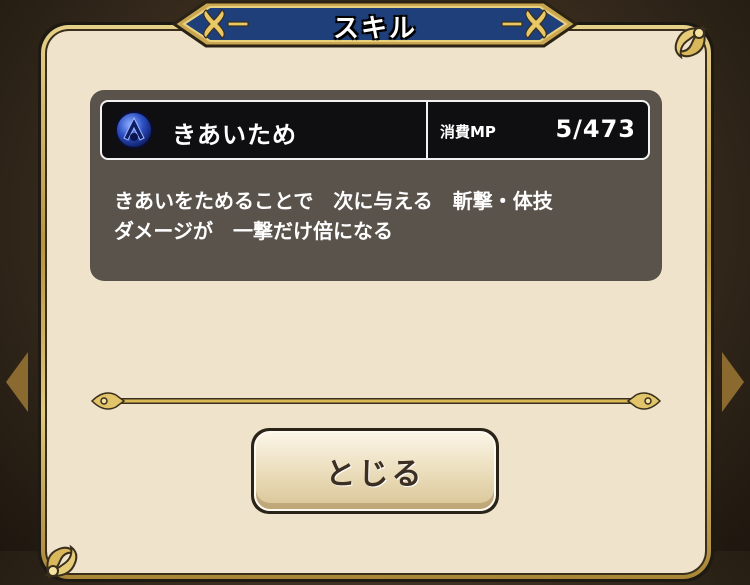  What do you see at coordinates (374, 29) in the screenshot?
I see `dialog-title: スキル` at bounding box center [374, 29].